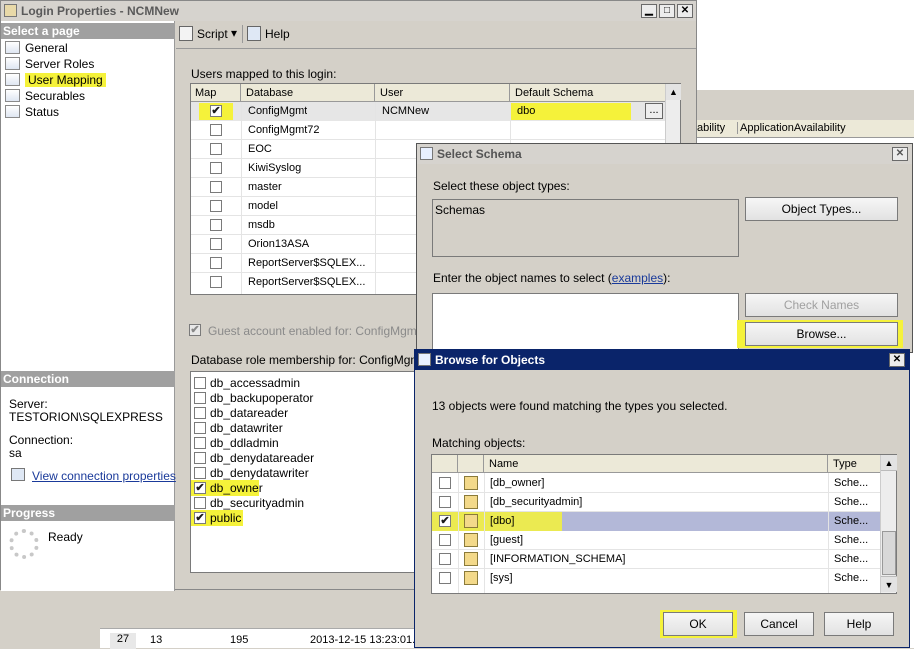  What do you see at coordinates (667, 11) in the screenshot?
I see `maximize-button: □` at bounding box center [667, 11].